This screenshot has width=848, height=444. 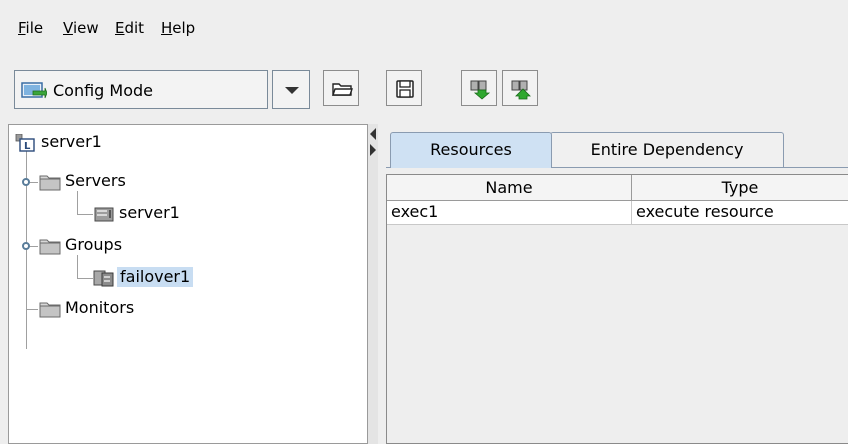 I want to click on split-pane-divider, so click(x=373, y=284).